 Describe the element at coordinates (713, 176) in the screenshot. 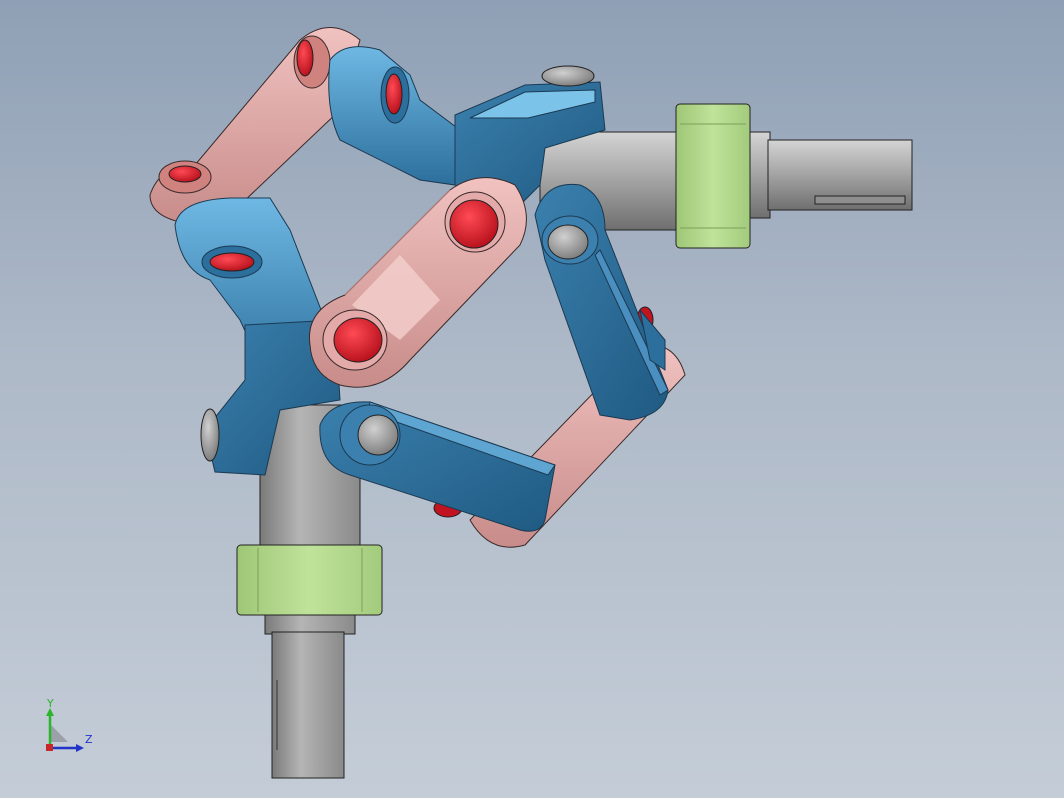

I see `bearing-block-right` at that location.